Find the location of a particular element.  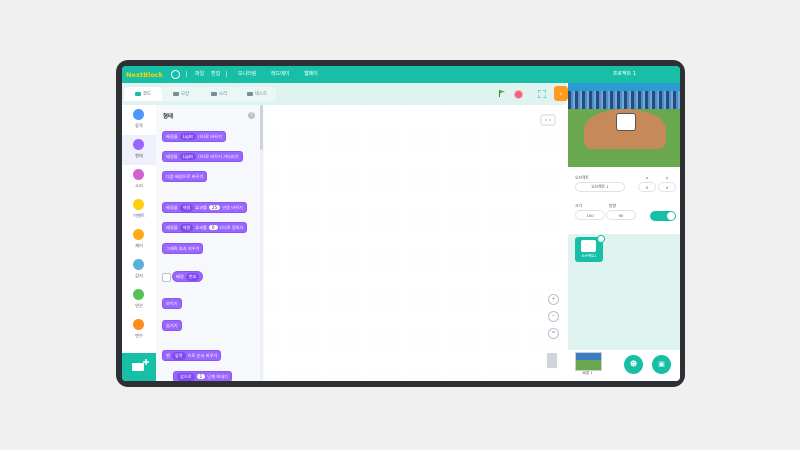

menu-edit: 편집 is located at coordinates (215, 73).